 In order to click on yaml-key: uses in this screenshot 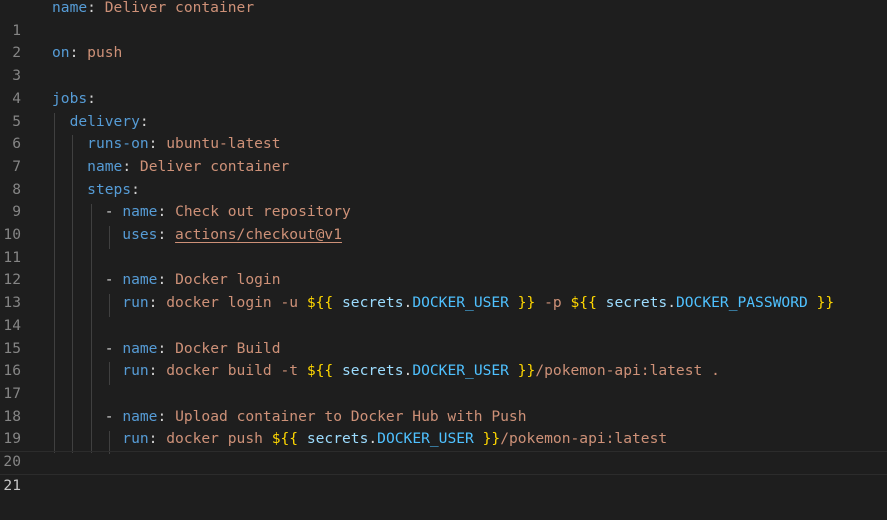, I will do `click(140, 234)`.